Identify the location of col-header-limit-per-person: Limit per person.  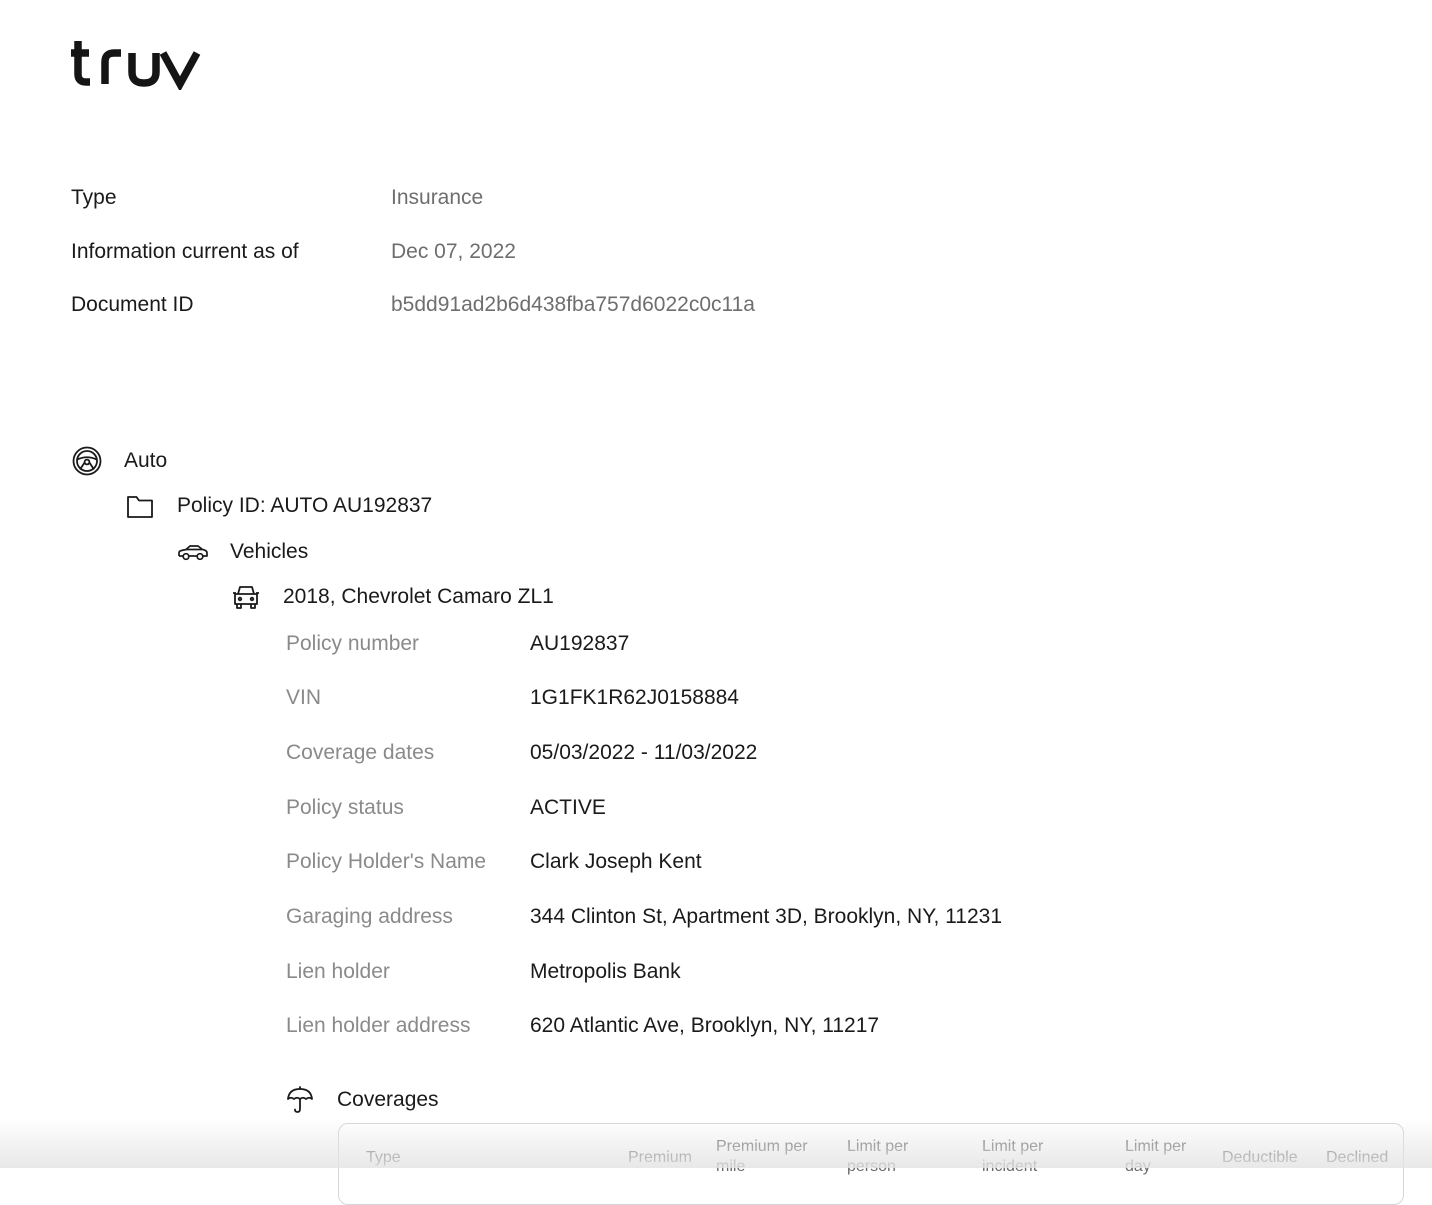
(877, 1157).